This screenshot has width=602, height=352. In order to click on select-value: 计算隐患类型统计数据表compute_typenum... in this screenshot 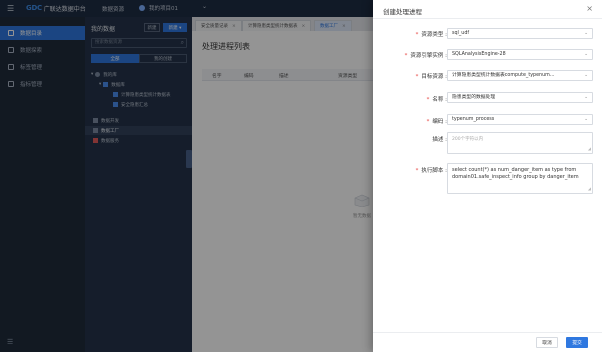, I will do `click(503, 75)`.